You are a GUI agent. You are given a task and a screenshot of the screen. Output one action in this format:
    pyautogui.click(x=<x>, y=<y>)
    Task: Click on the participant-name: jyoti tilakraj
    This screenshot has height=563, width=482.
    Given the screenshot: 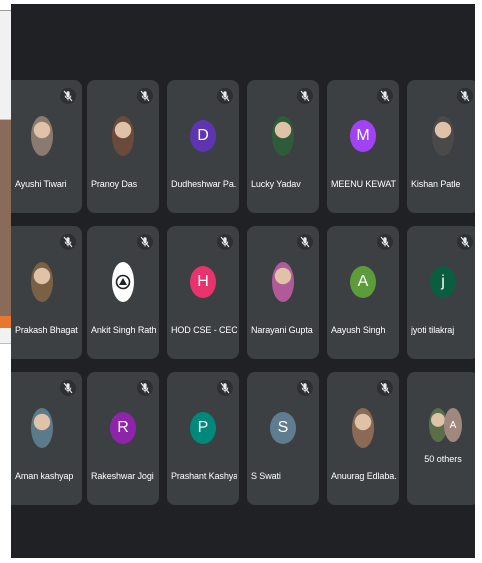 What is the action you would take?
    pyautogui.click(x=433, y=330)
    